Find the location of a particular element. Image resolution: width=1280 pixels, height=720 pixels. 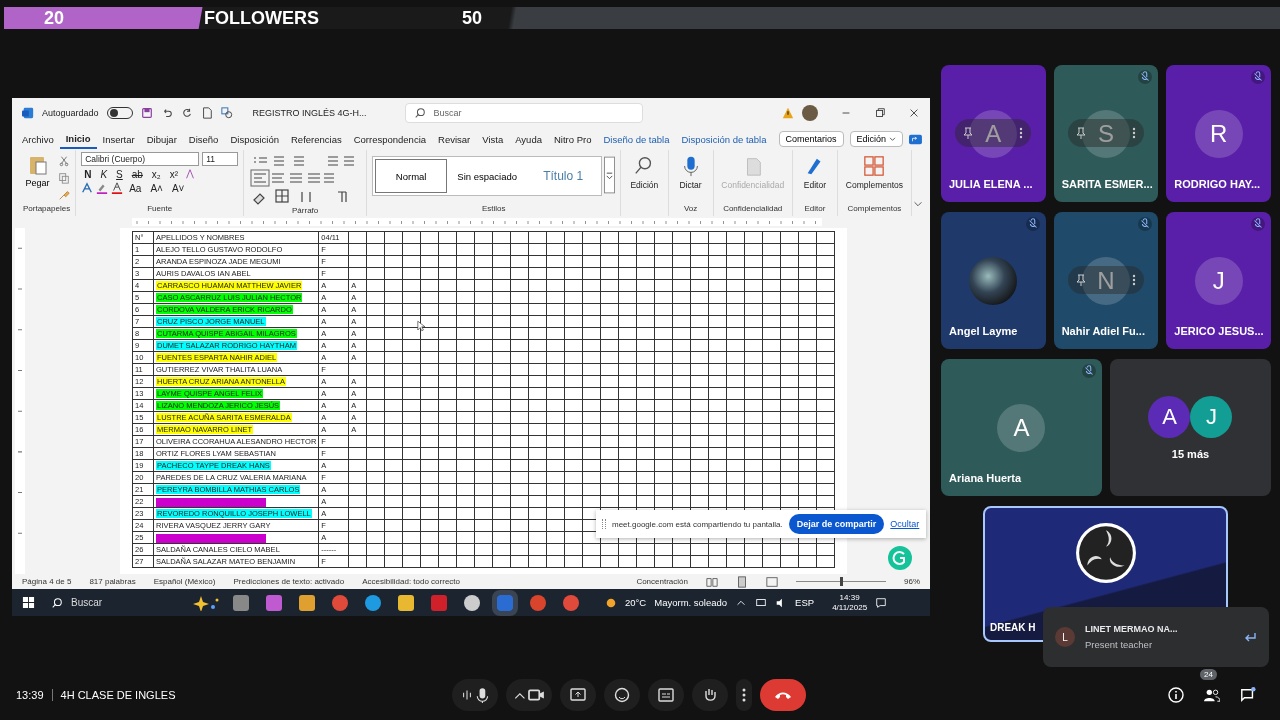

network-icon is located at coordinates (761, 602).